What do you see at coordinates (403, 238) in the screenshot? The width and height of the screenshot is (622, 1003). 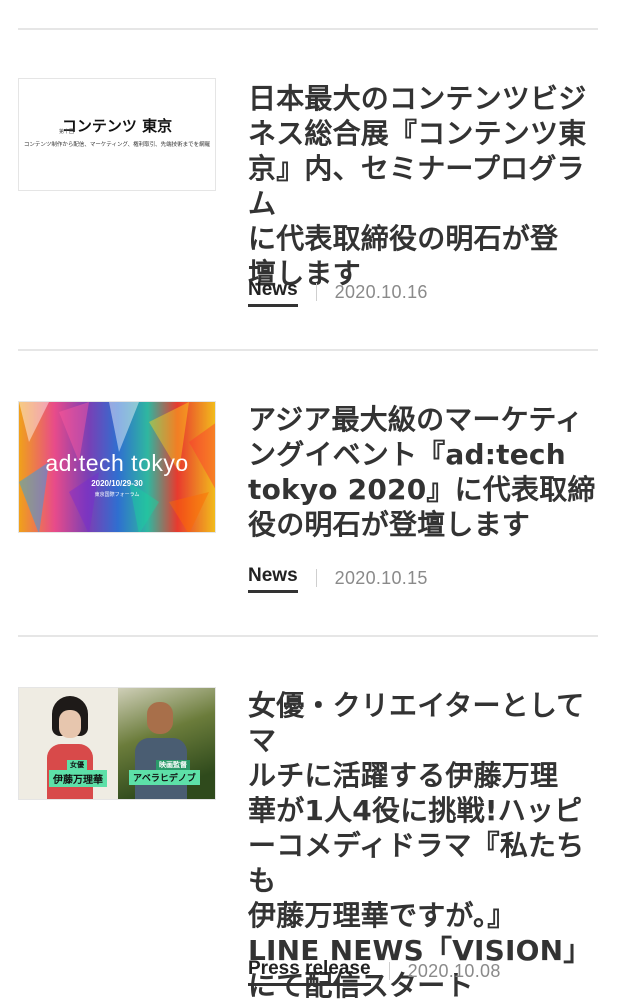 I see `title-line: に代表取締役の明石が登` at bounding box center [403, 238].